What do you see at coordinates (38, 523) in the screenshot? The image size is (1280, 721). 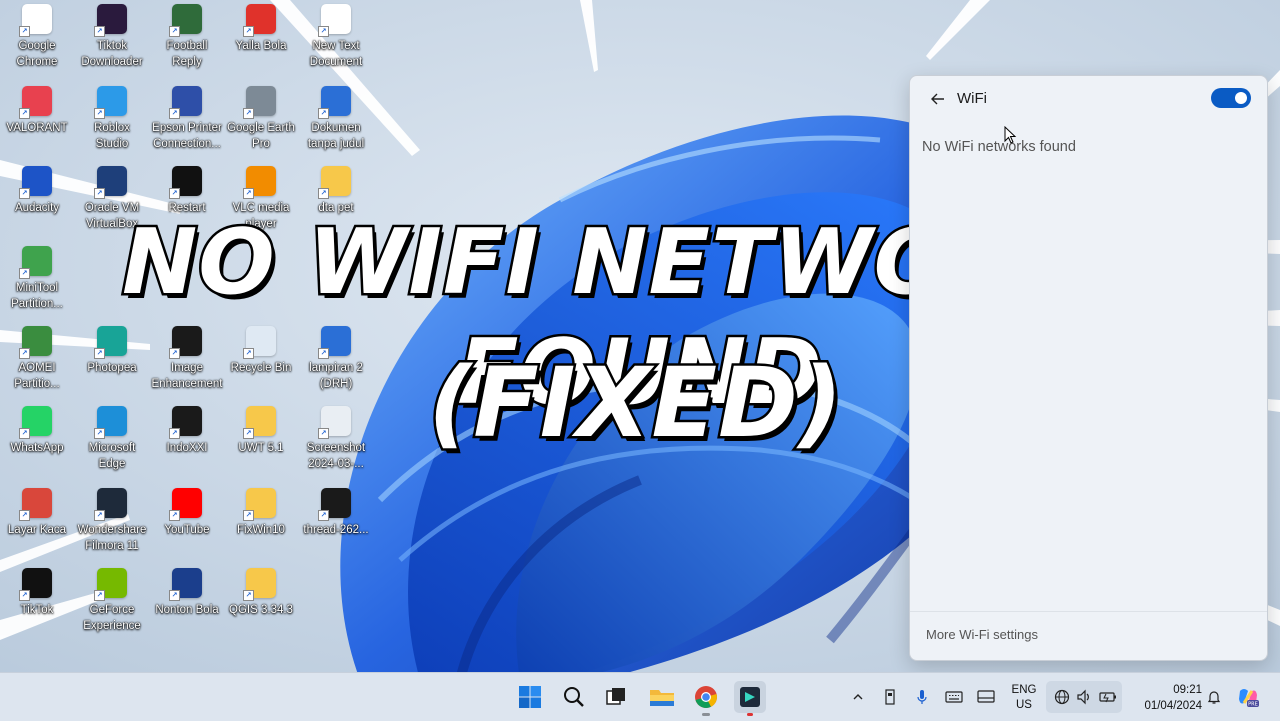 I see `desktop-icon: ↗ Layar Kaca` at bounding box center [38, 523].